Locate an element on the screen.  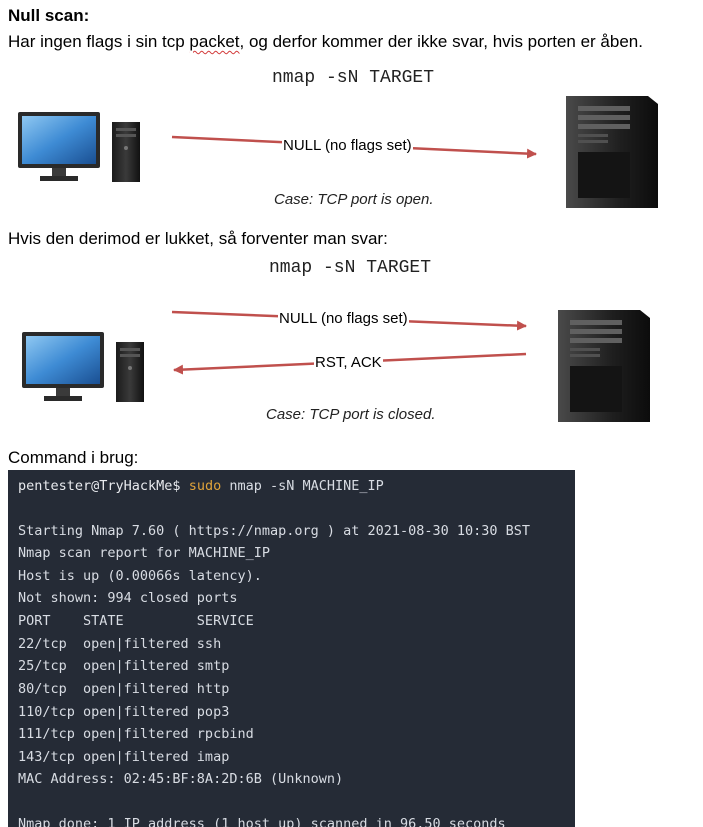
terminal-output-line: Host is up (0.00066s latency). is located at coordinates (140, 576).